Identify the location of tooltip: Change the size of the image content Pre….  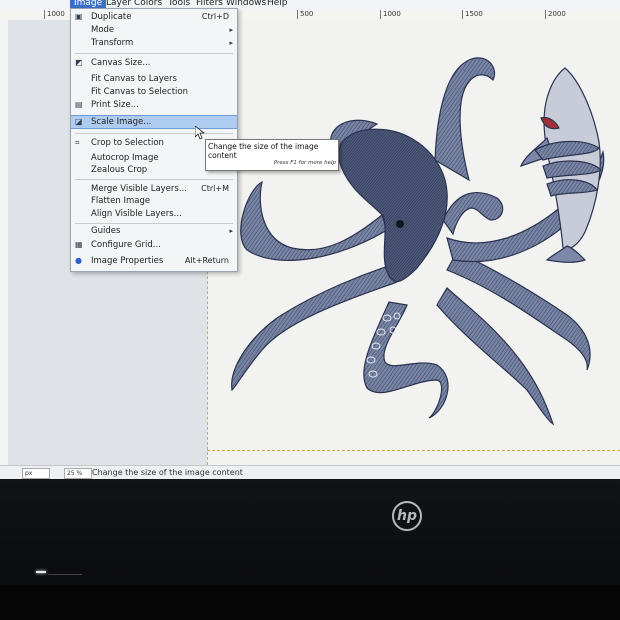
(272, 155).